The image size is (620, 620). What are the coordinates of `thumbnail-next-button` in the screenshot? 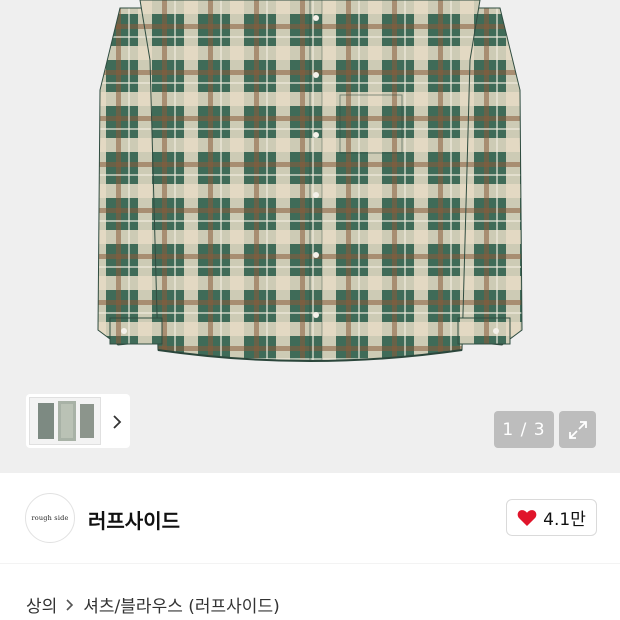 It's located at (117, 422).